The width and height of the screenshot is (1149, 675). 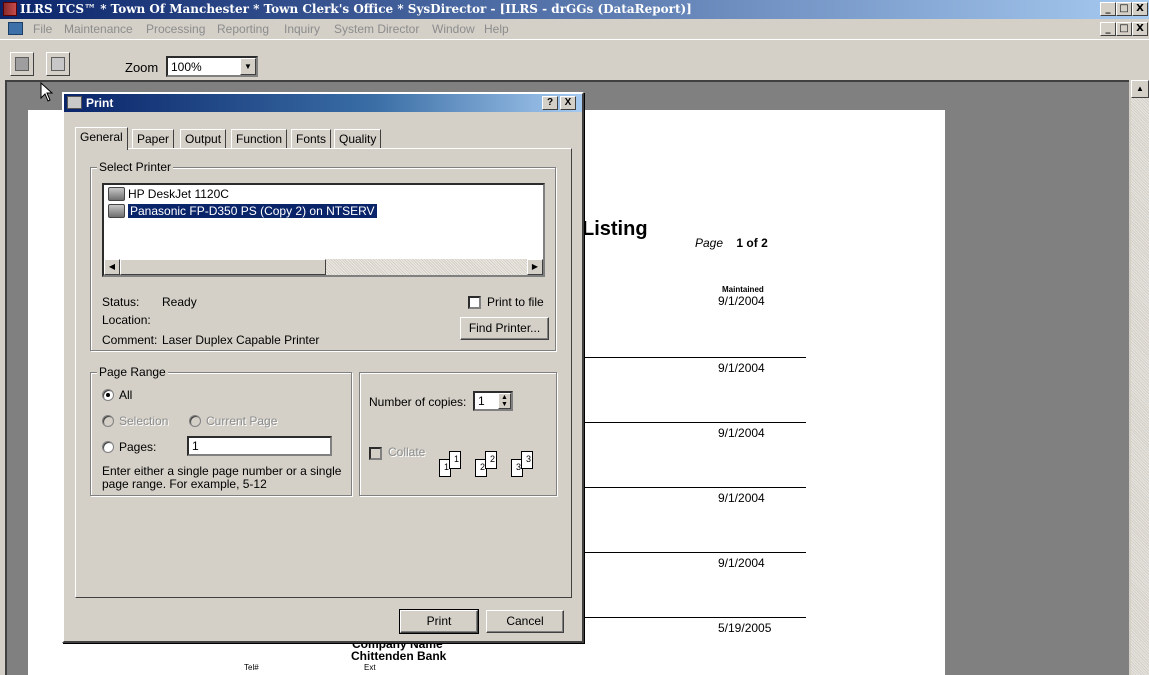 I want to click on page-range-pages-label: Pages:, so click(x=137, y=447).